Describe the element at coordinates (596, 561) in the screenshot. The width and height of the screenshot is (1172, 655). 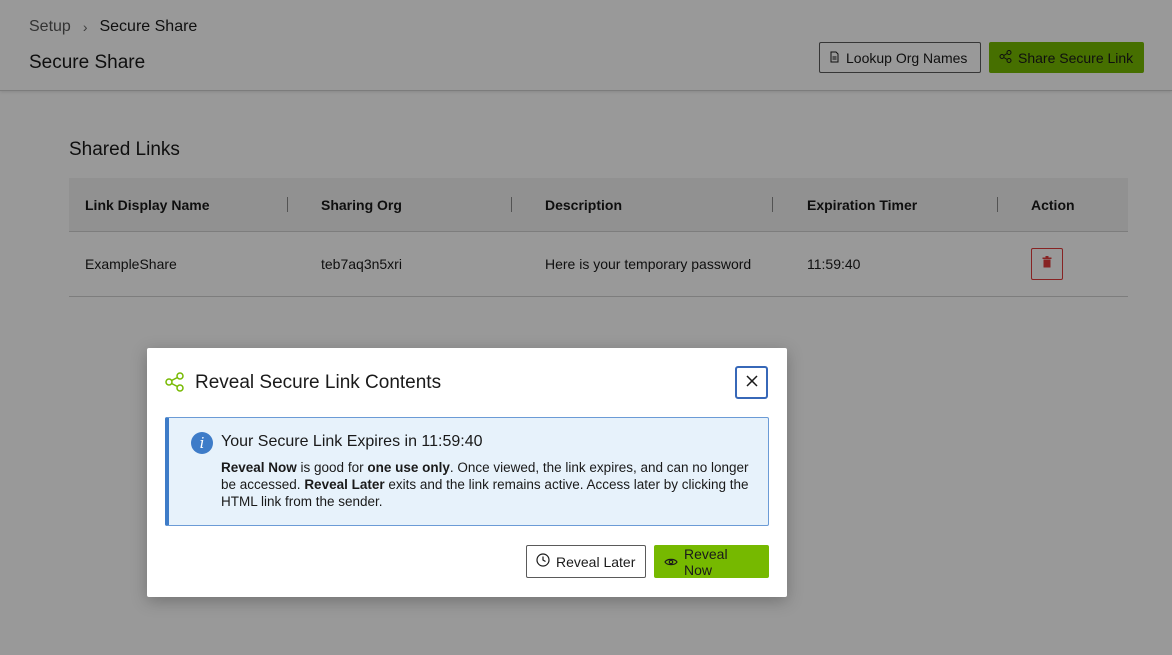
I see `reveal-later-label: Reveal Later` at that location.